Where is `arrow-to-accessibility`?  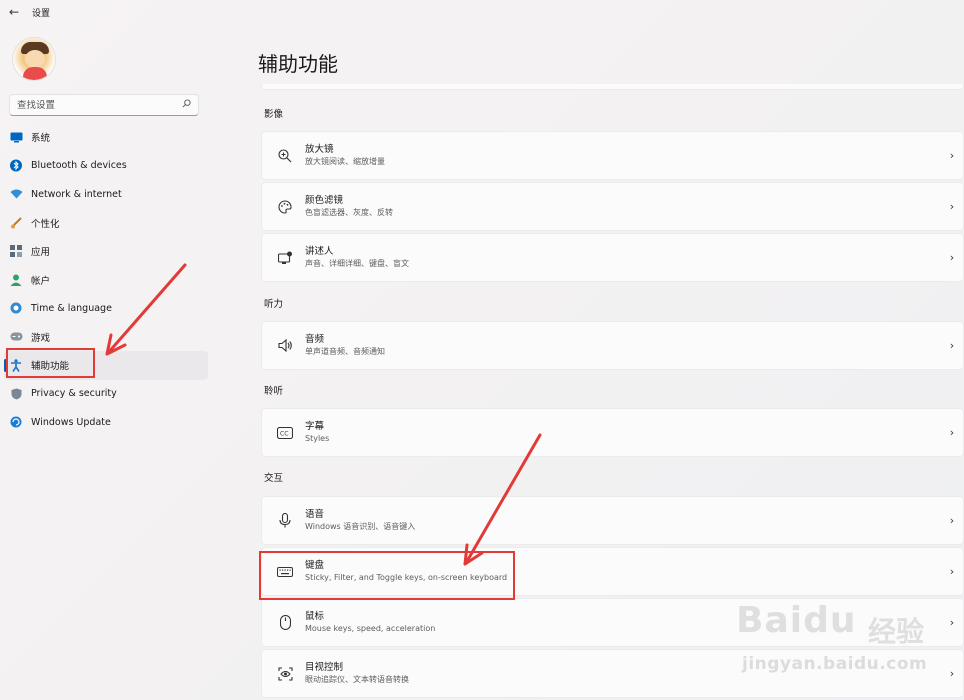
arrow-to-accessibility is located at coordinates (146, 309).